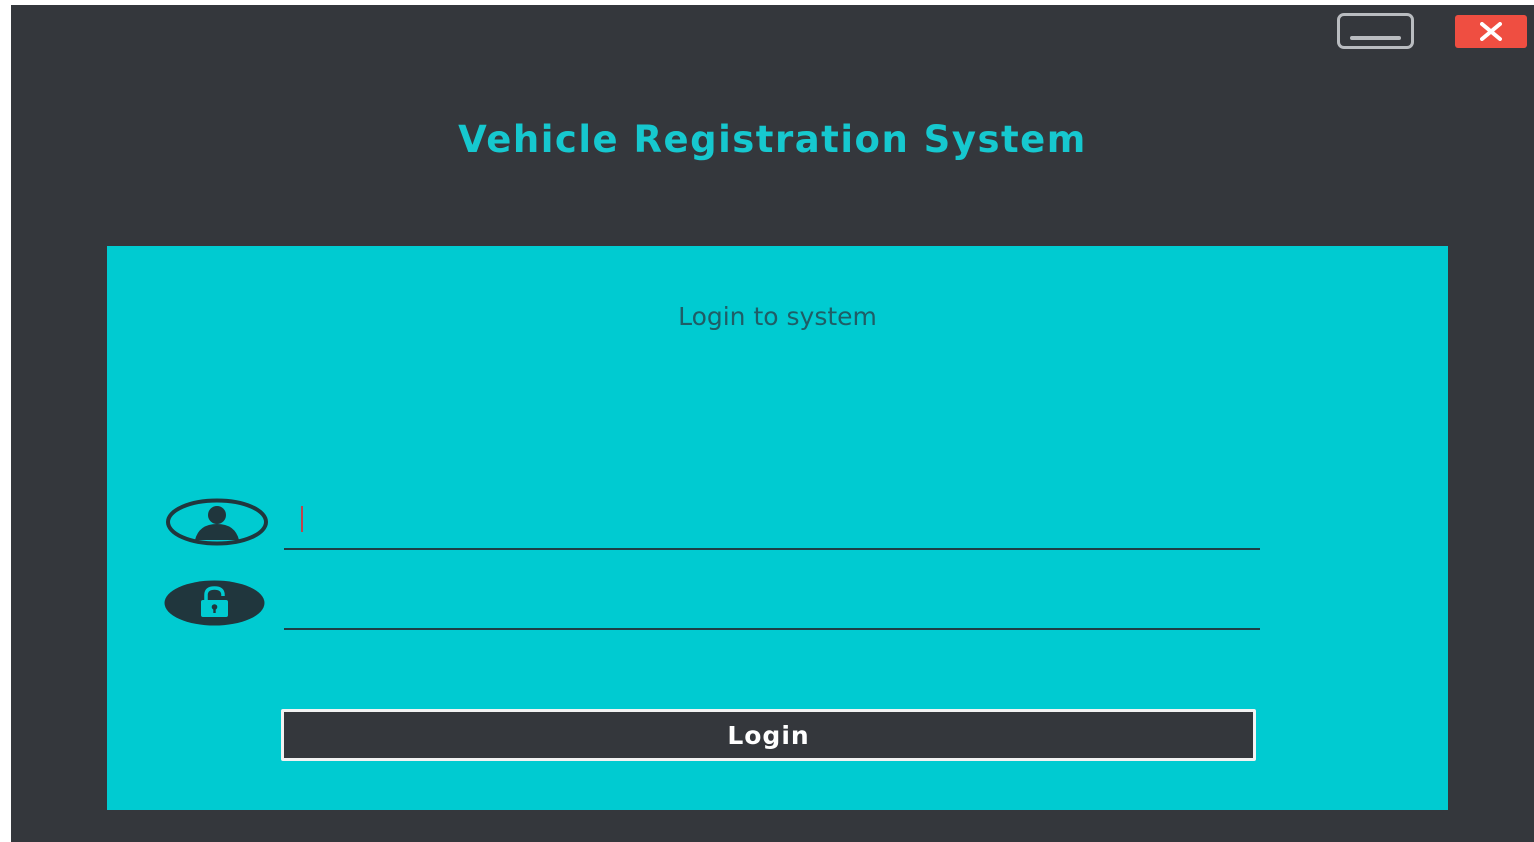  I want to click on close-button, so click(1491, 31).